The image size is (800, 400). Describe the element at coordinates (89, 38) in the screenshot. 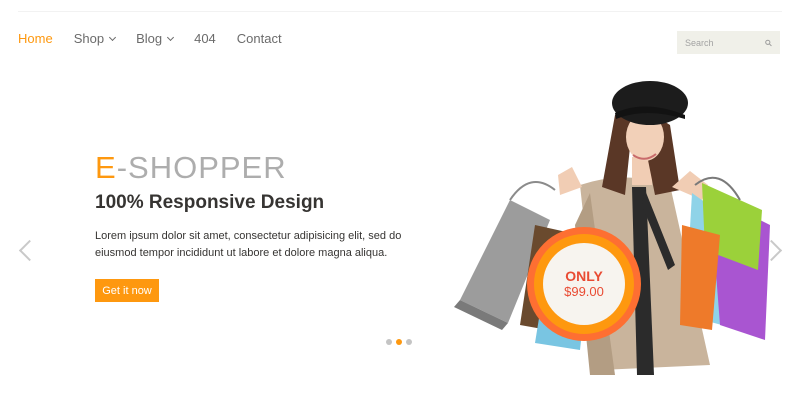

I see `nav-shop-label: Shop` at that location.